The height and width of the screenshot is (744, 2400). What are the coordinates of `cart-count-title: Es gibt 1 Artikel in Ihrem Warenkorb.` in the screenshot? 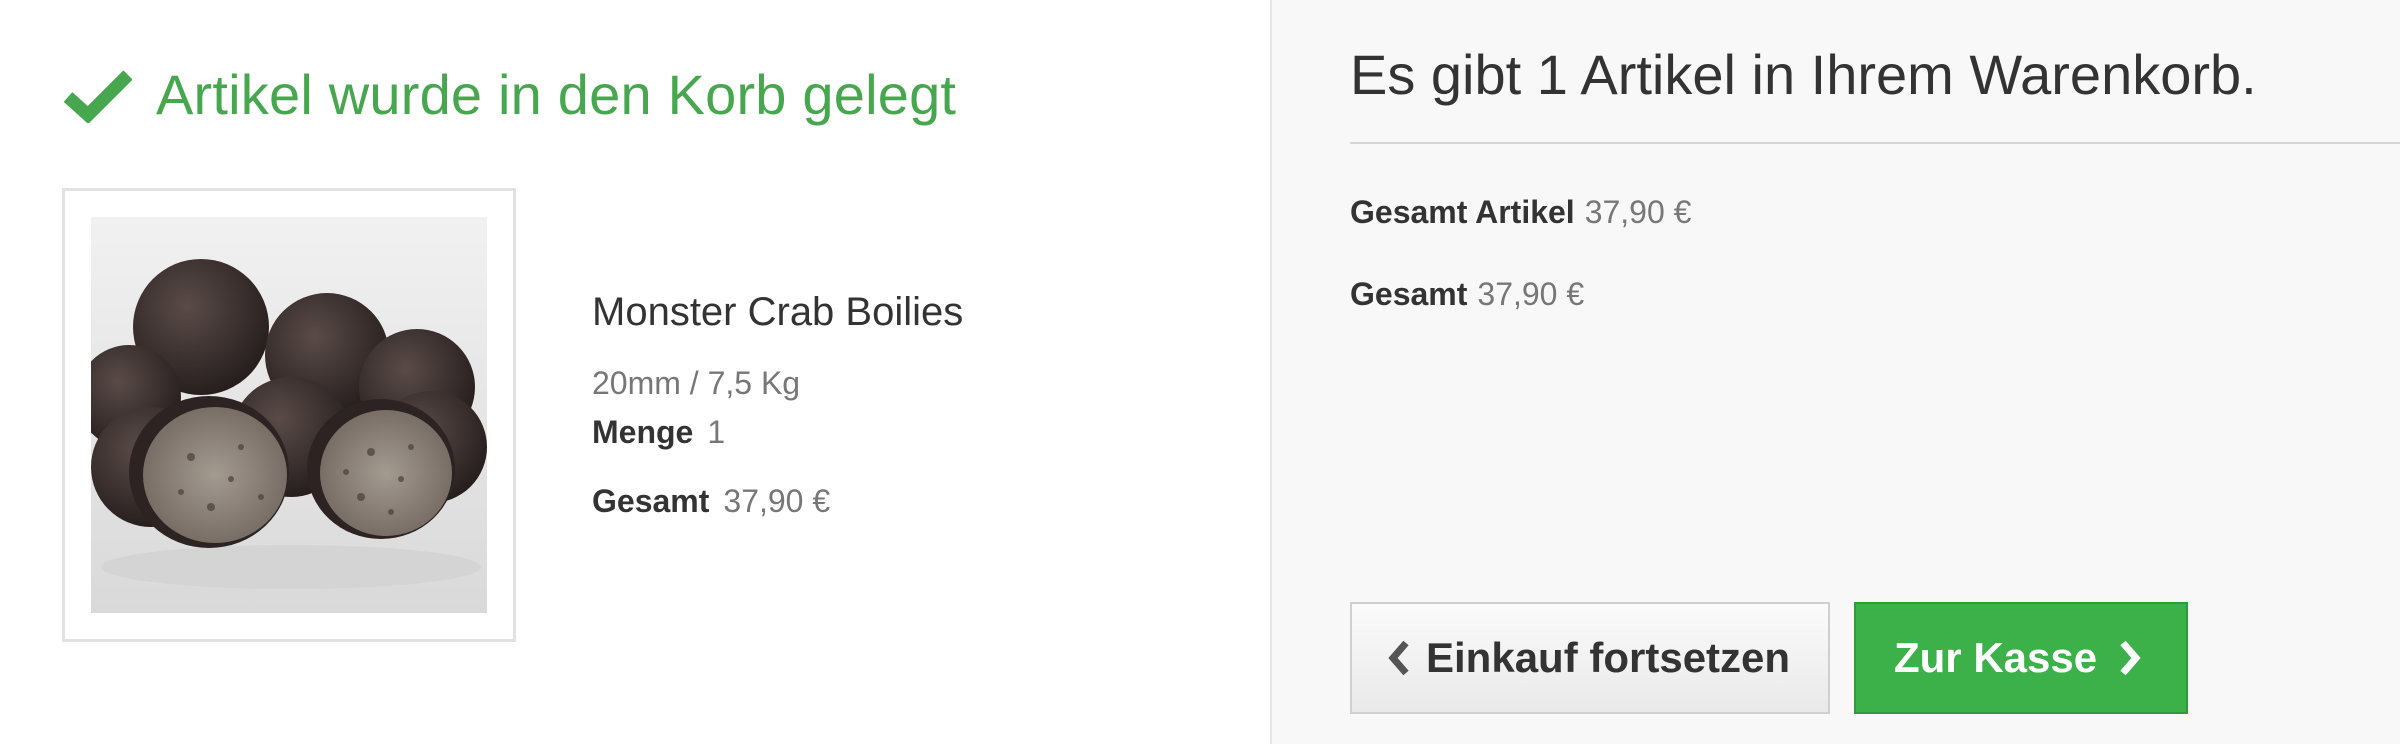 It's located at (1803, 74).